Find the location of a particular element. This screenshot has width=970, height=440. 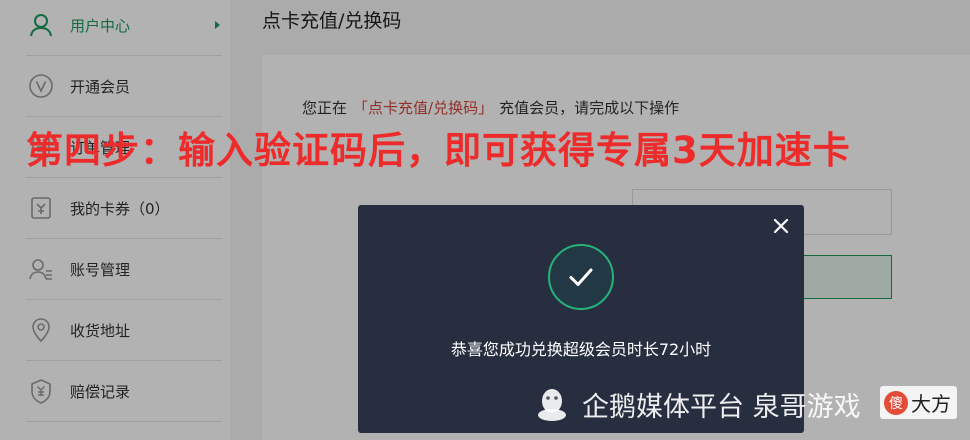

close-icon is located at coordinates (781, 226).